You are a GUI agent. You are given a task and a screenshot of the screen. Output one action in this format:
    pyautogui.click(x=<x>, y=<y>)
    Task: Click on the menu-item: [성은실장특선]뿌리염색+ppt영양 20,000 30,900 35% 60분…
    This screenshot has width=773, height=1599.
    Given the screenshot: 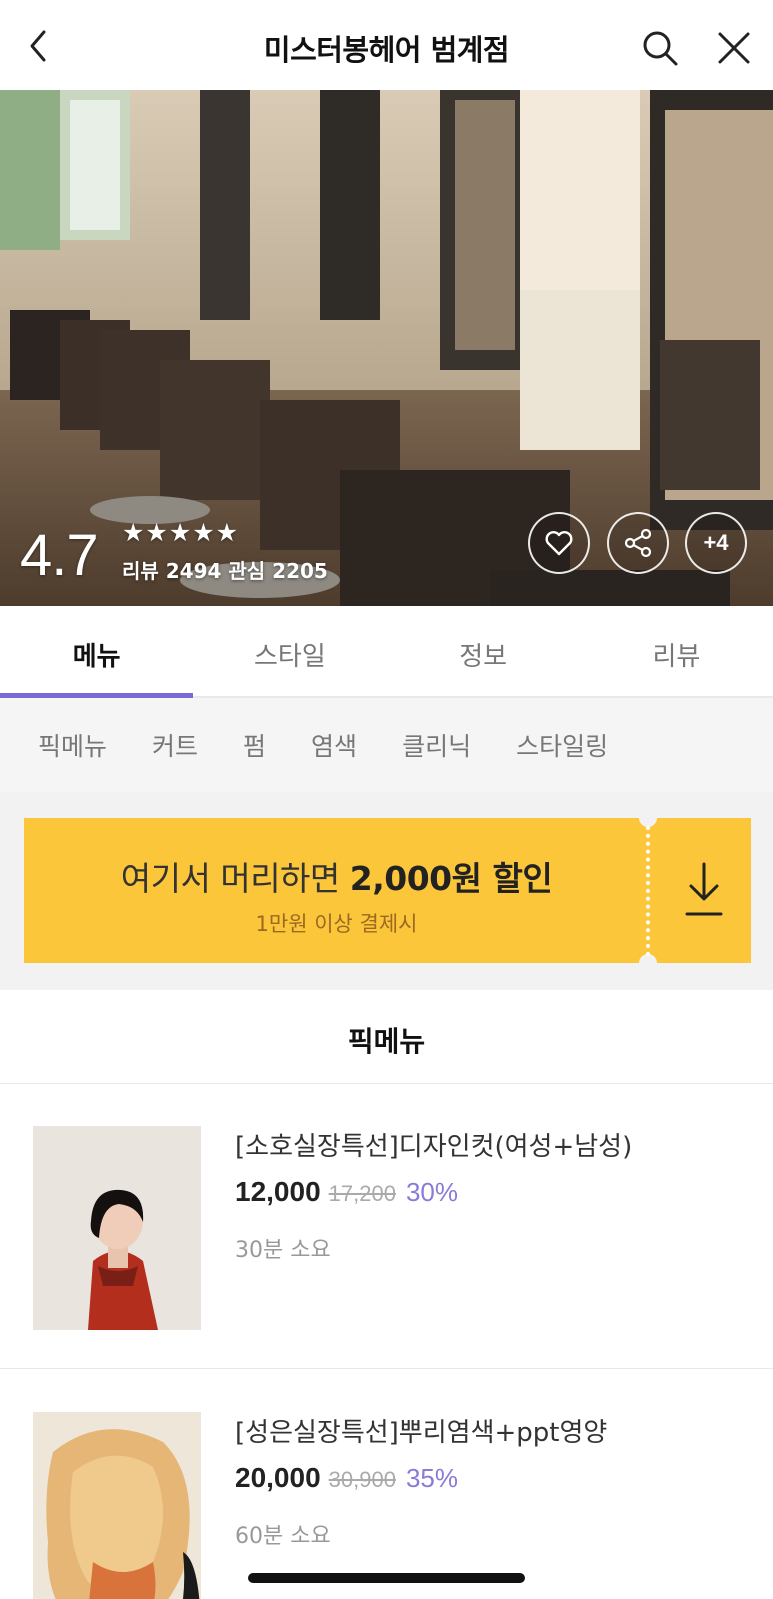 What is the action you would take?
    pyautogui.click(x=386, y=1484)
    